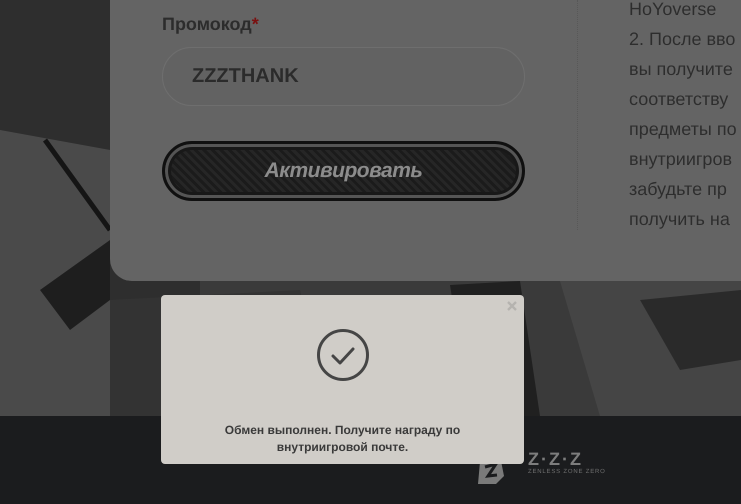 Image resolution: width=741 pixels, height=504 pixels. Describe the element at coordinates (512, 306) in the screenshot. I see `close-icon` at that location.